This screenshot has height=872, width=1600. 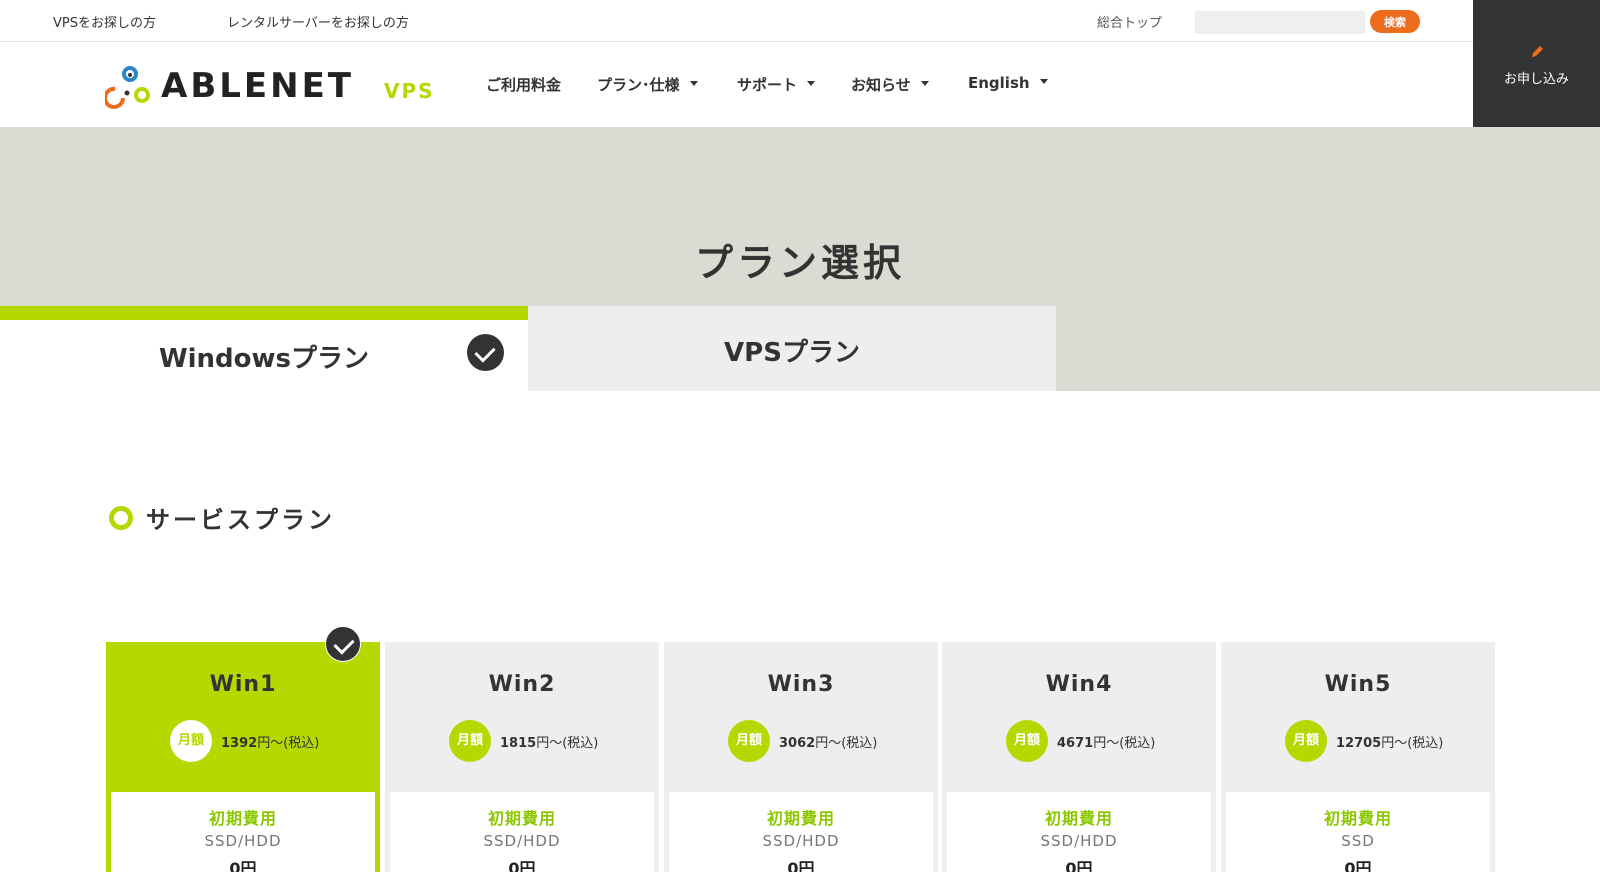 What do you see at coordinates (1358, 757) in the screenshot?
I see `plan-card-win5: Win5 月額 12705円〜(税込) 初期費用 SSD 0円` at bounding box center [1358, 757].